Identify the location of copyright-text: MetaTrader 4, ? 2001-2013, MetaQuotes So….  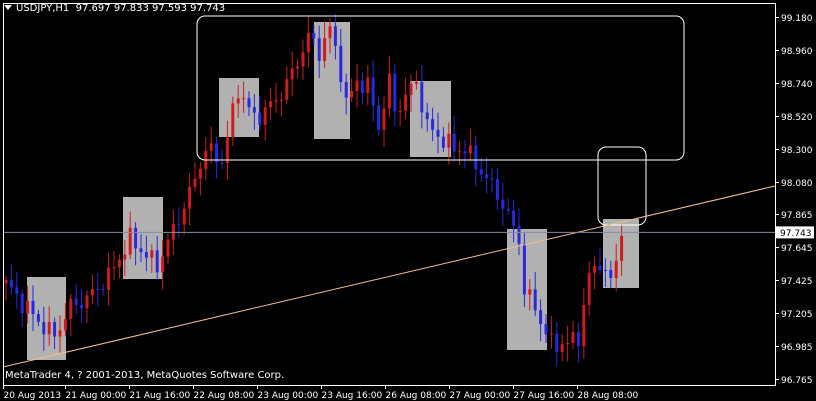
(145, 375).